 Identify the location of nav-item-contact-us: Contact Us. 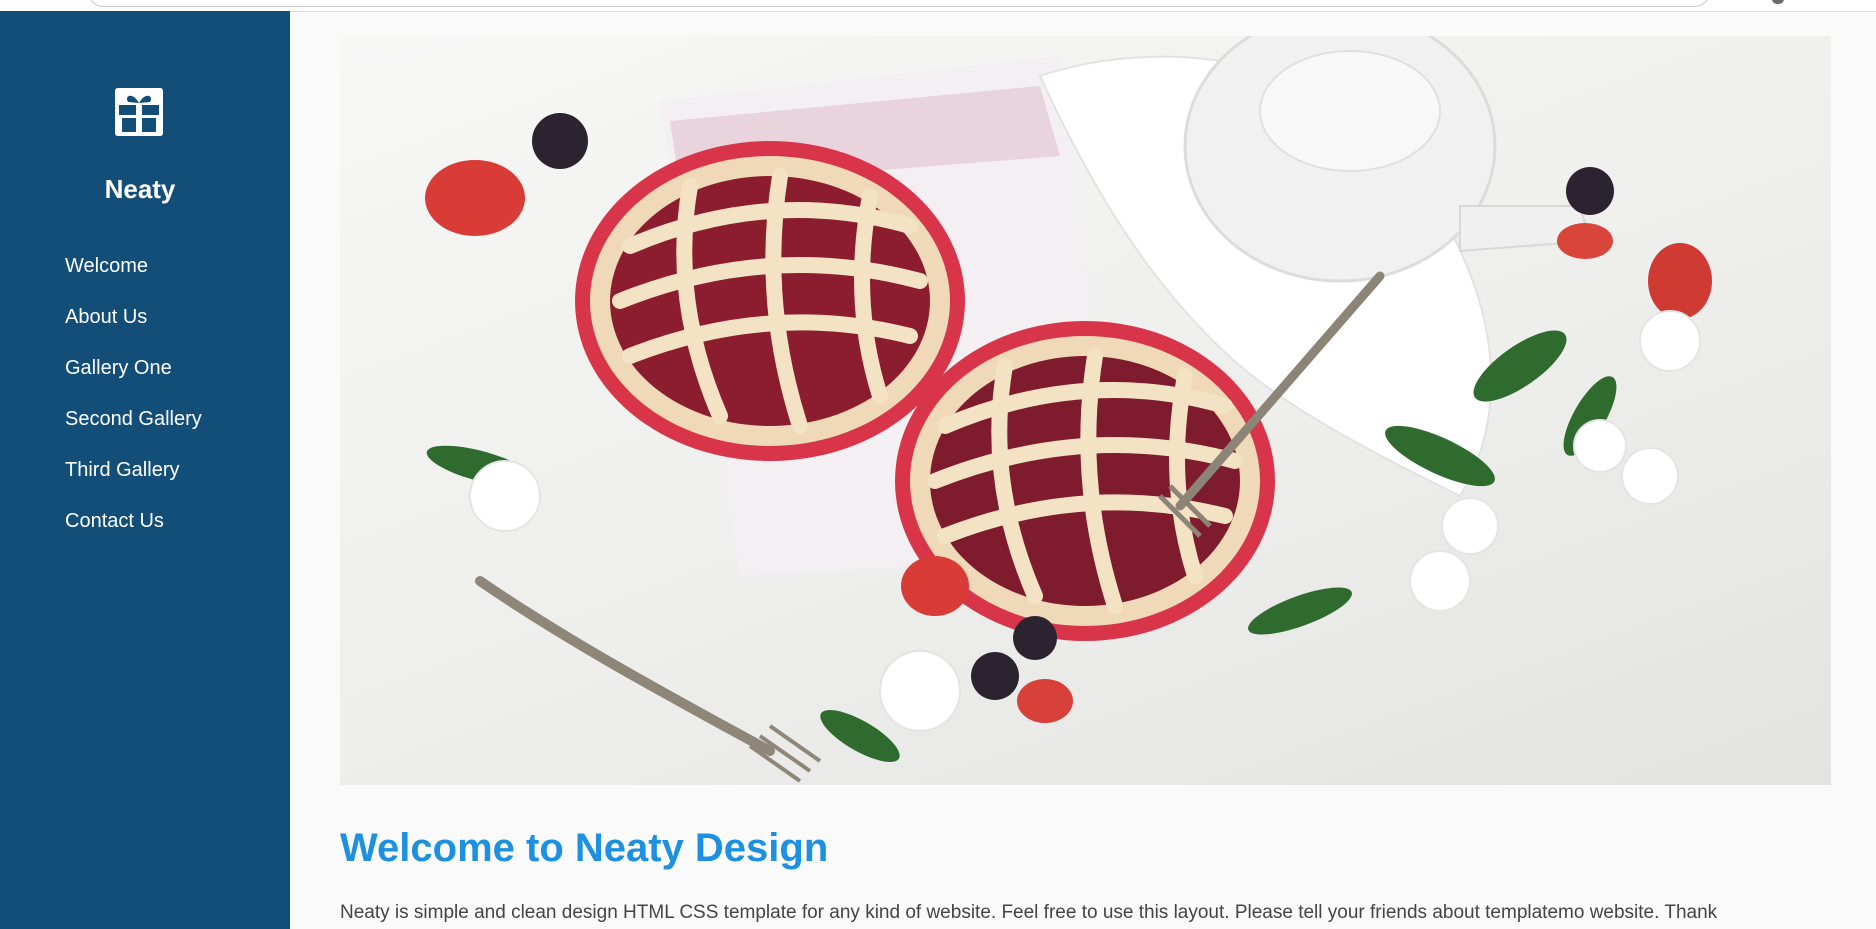
(133, 531).